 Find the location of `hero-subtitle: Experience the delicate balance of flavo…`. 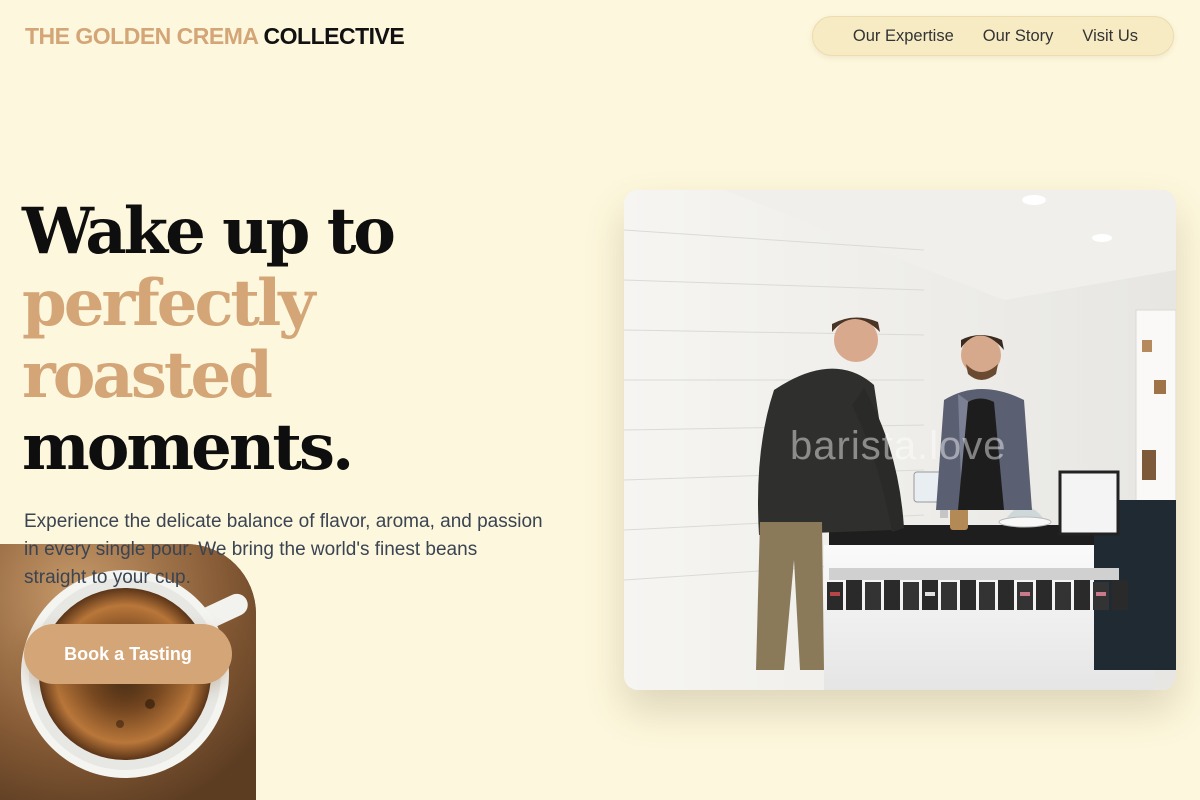

hero-subtitle: Experience the delicate balance of flavo… is located at coordinates (283, 549).